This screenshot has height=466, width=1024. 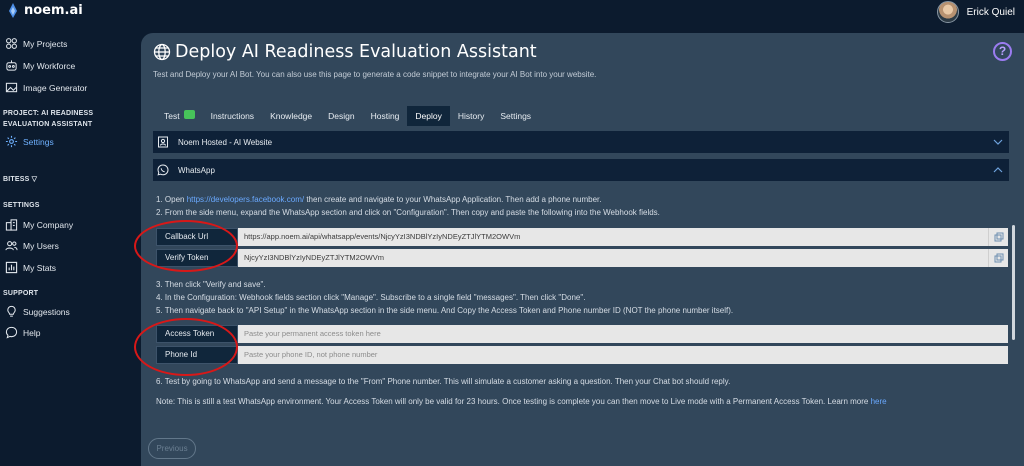 I want to click on chevron-down-icon: ▽, so click(x=34, y=179).